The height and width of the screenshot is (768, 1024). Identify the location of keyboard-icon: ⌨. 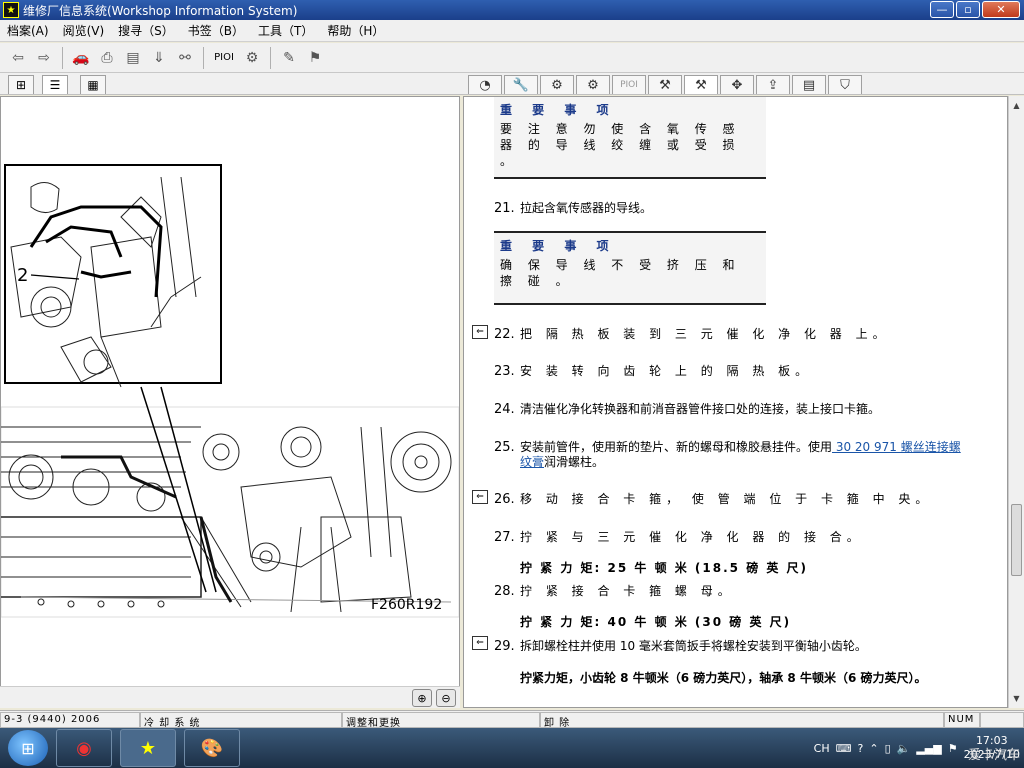
(844, 748).